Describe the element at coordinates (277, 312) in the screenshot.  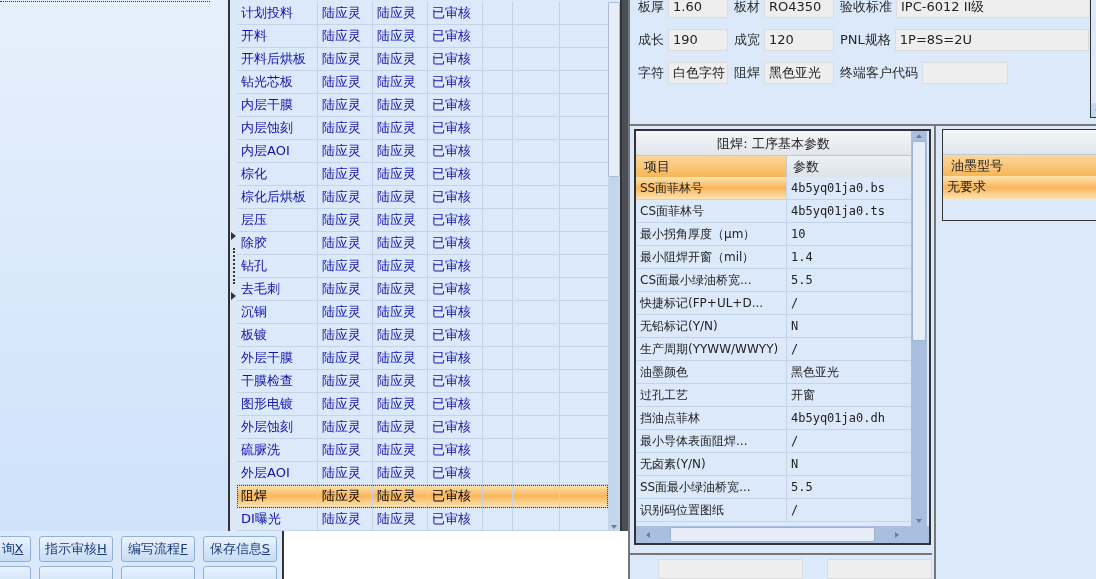
I see `table-cell: 沉铜` at that location.